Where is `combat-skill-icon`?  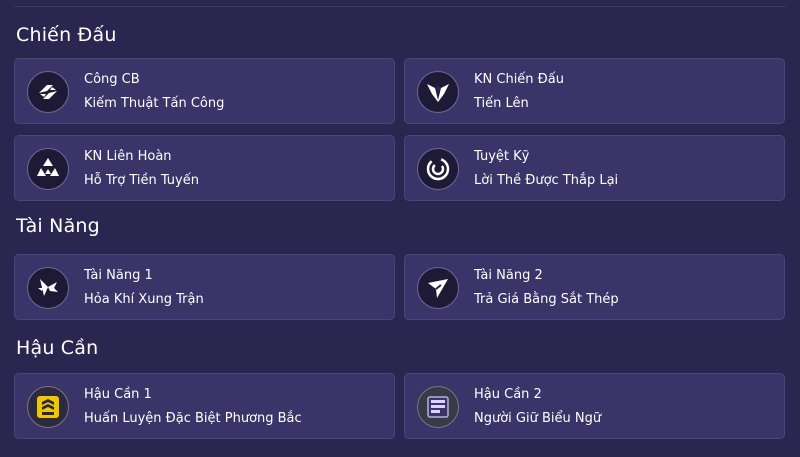 combat-skill-icon is located at coordinates (438, 92).